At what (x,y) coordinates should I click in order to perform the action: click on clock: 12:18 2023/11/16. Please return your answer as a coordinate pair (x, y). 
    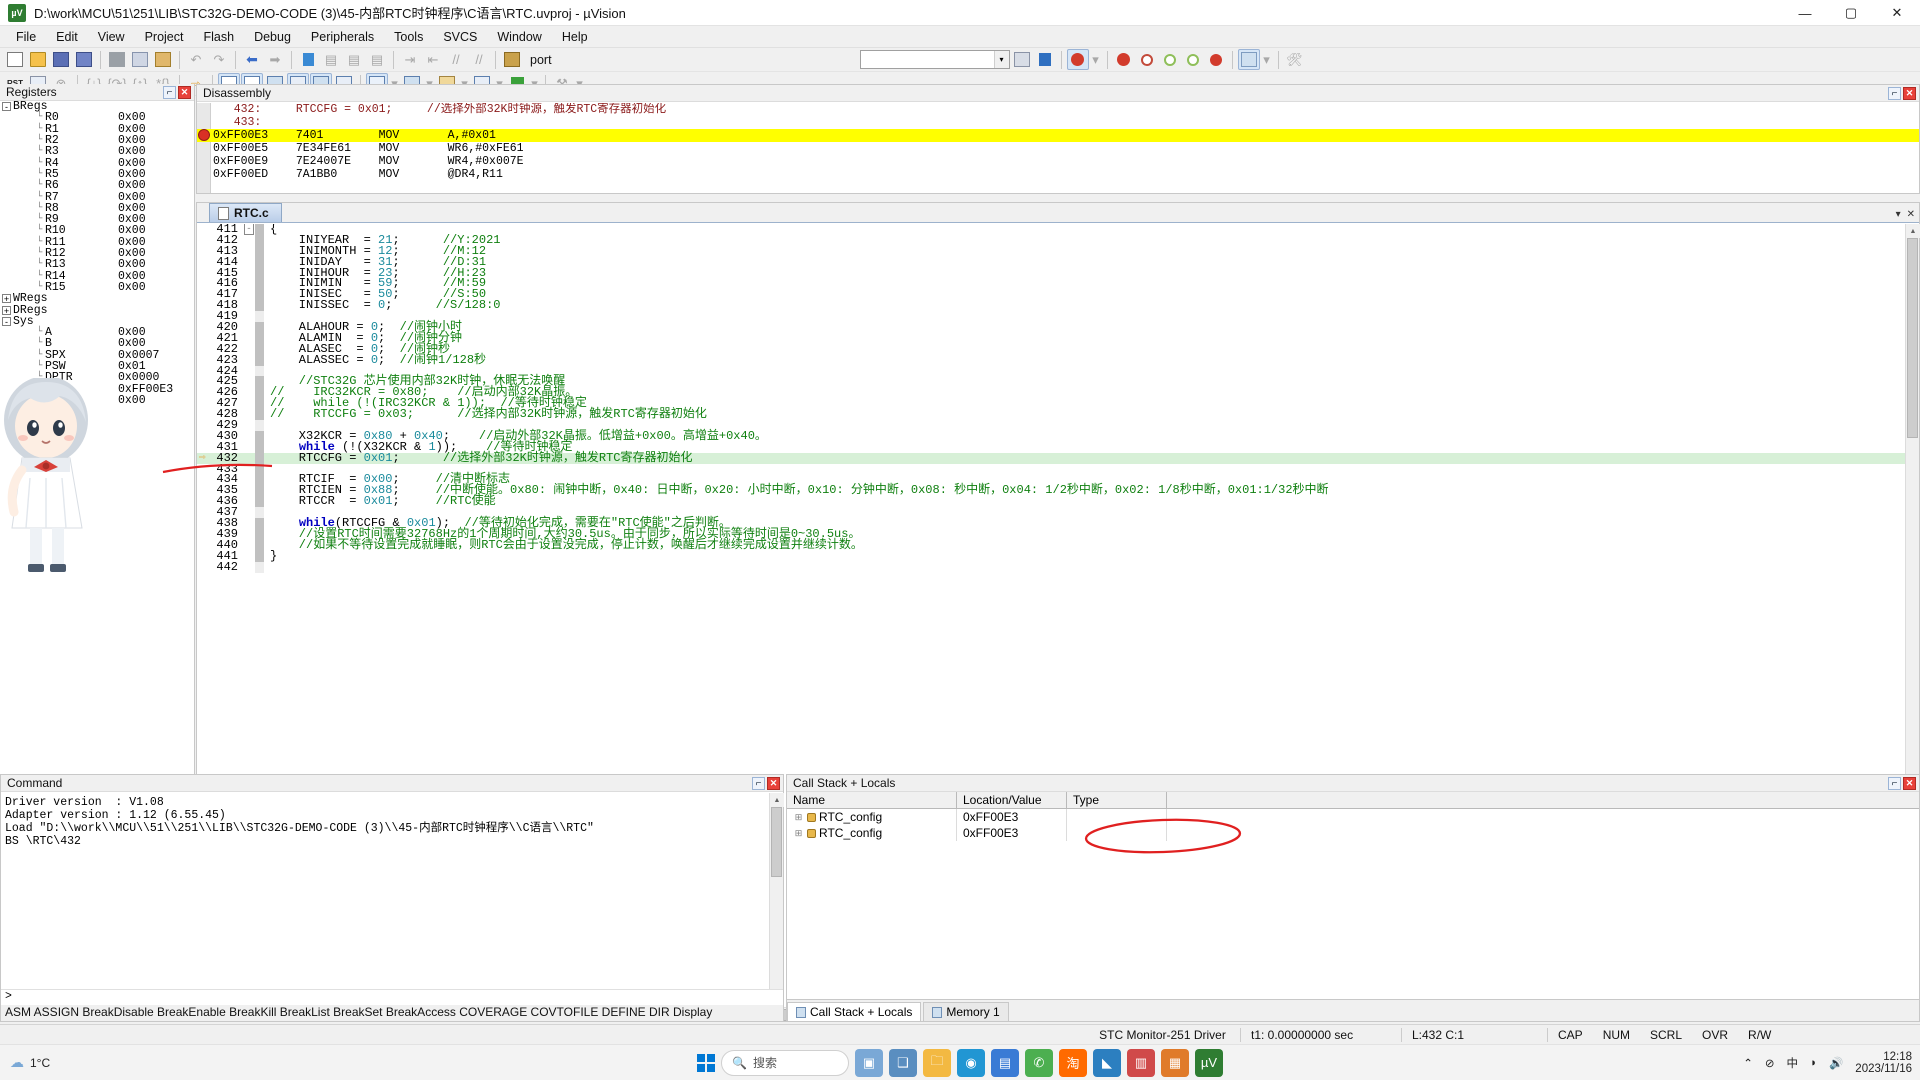
    Looking at the image, I should click on (1883, 1063).